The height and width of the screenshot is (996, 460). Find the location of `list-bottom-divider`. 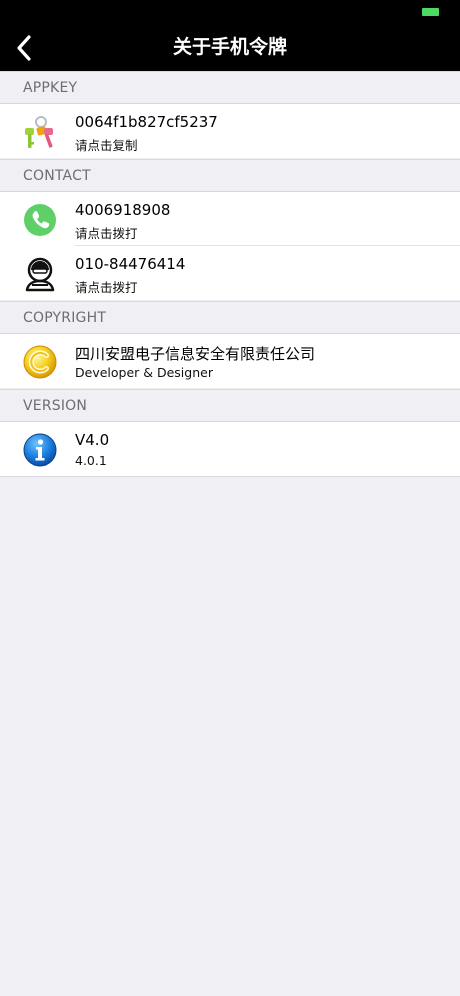

list-bottom-divider is located at coordinates (230, 476).